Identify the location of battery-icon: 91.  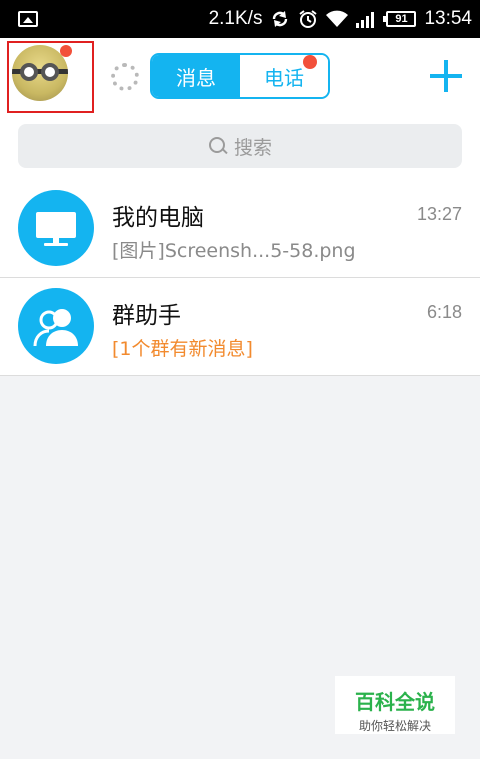
(400, 19).